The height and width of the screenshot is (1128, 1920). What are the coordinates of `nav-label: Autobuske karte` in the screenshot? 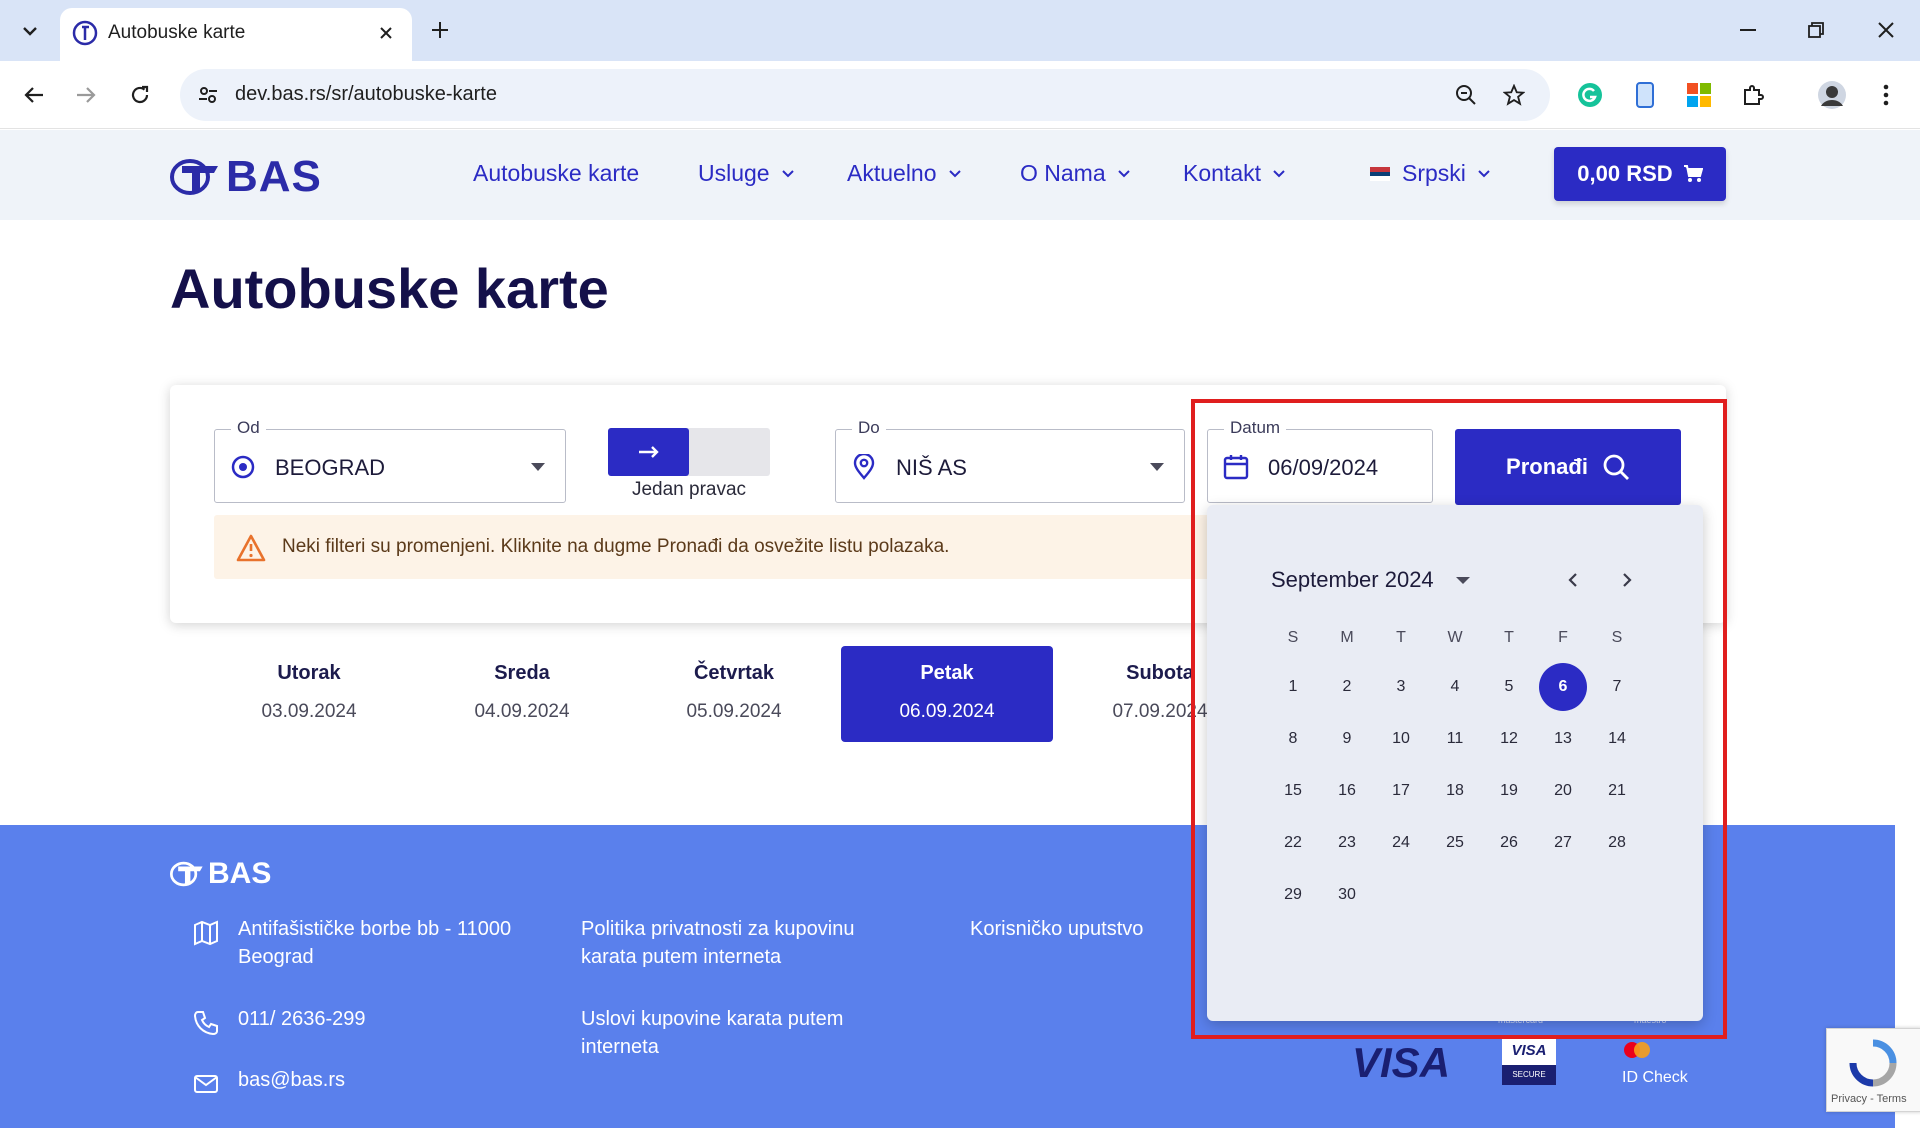 It's located at (556, 173).